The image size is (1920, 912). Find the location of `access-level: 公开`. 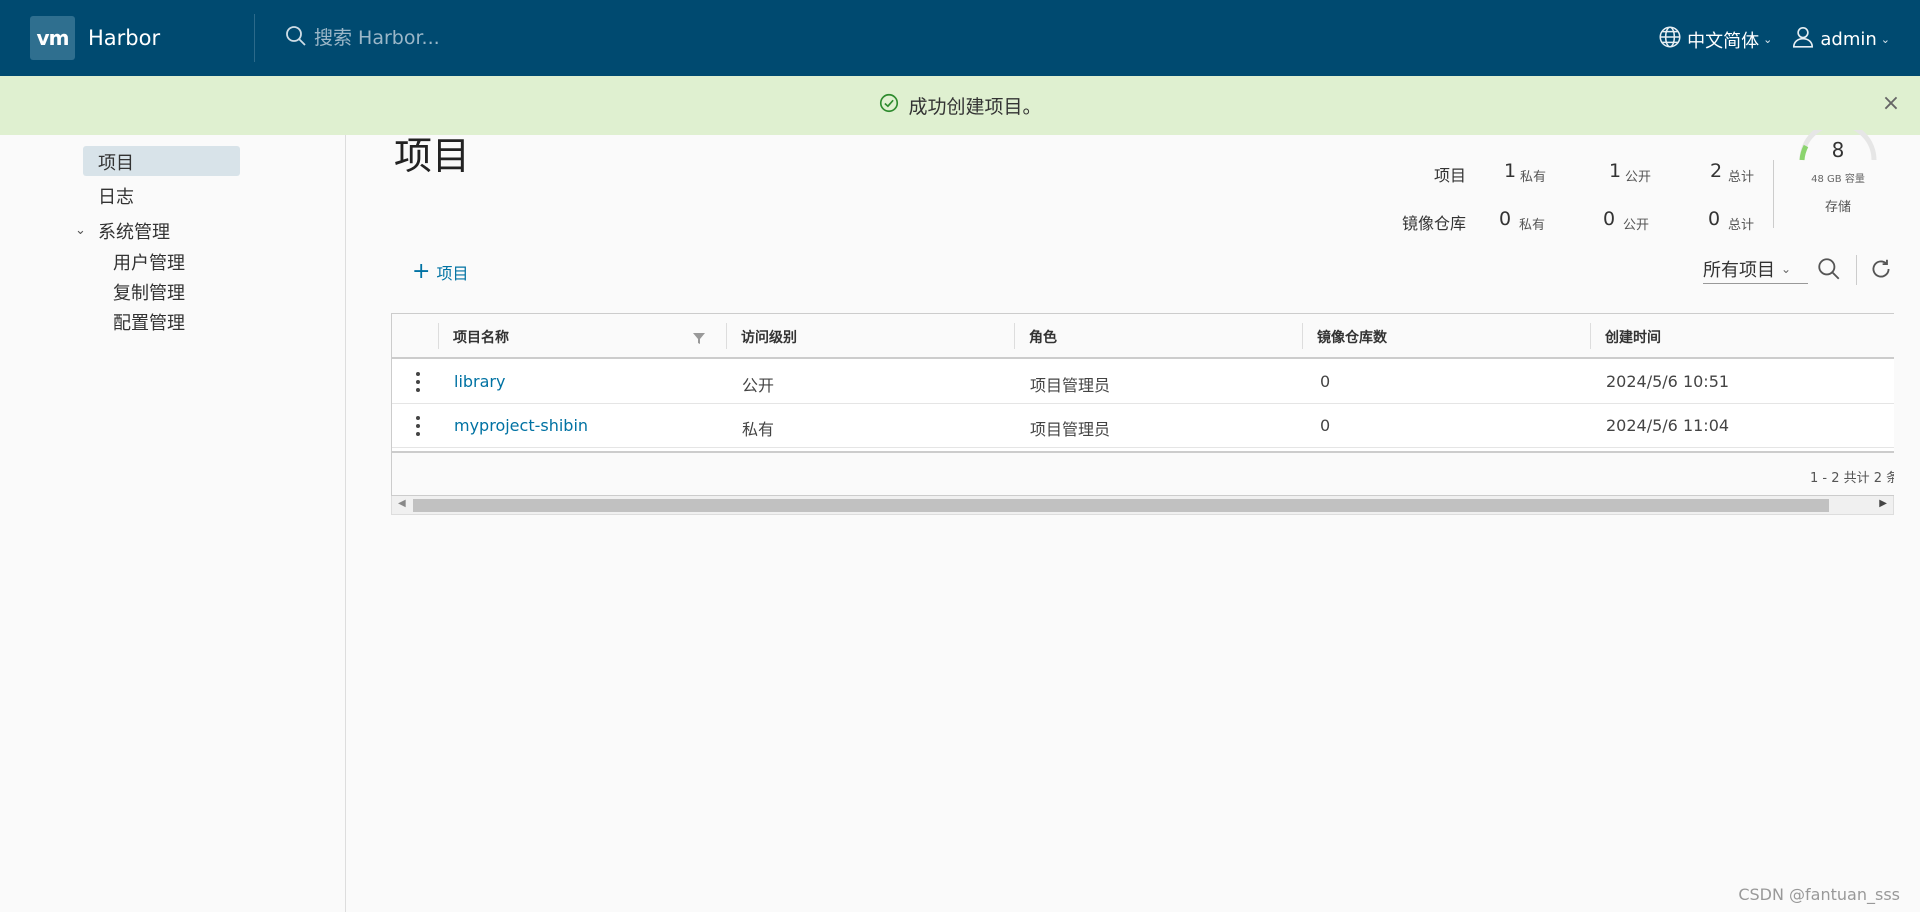

access-level: 公开 is located at coordinates (758, 385).